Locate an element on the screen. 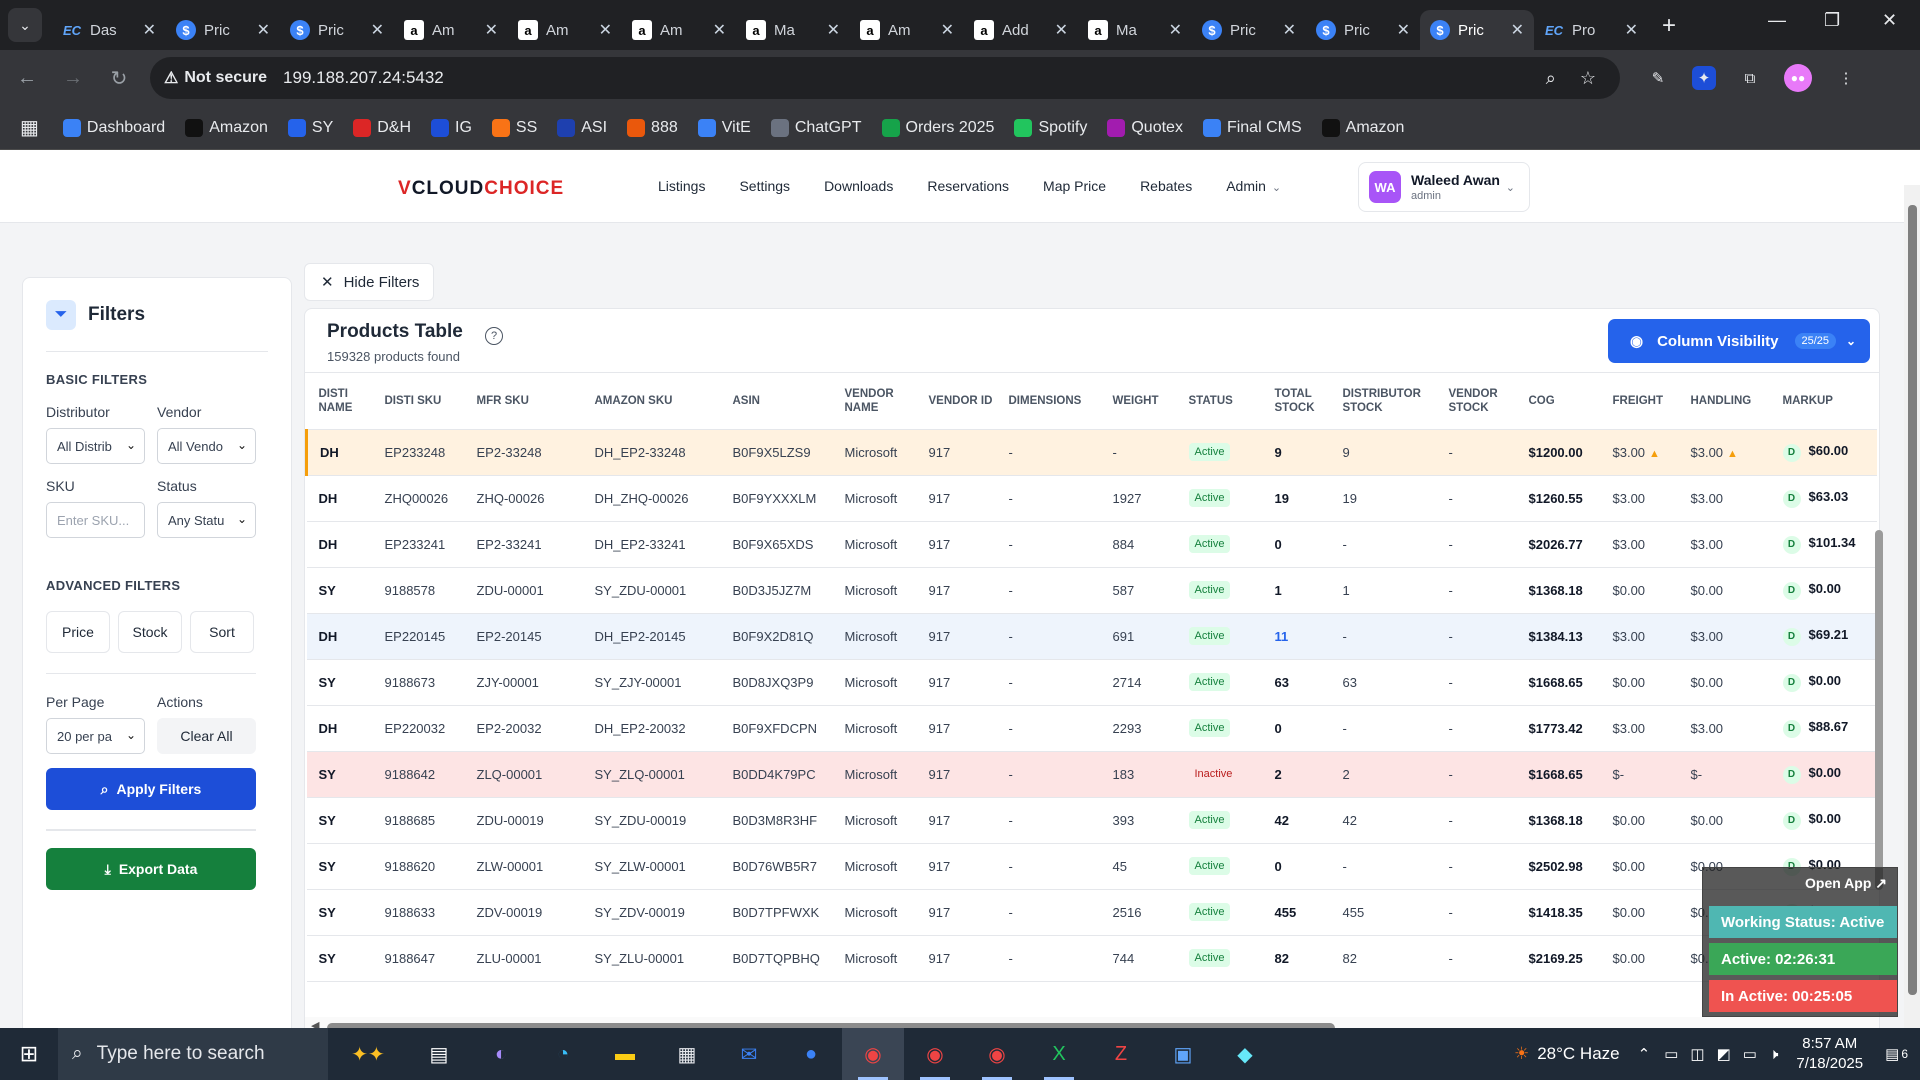 Image resolution: width=1920 pixels, height=1080 pixels. column-header: VENDOR NAME is located at coordinates (874, 401).